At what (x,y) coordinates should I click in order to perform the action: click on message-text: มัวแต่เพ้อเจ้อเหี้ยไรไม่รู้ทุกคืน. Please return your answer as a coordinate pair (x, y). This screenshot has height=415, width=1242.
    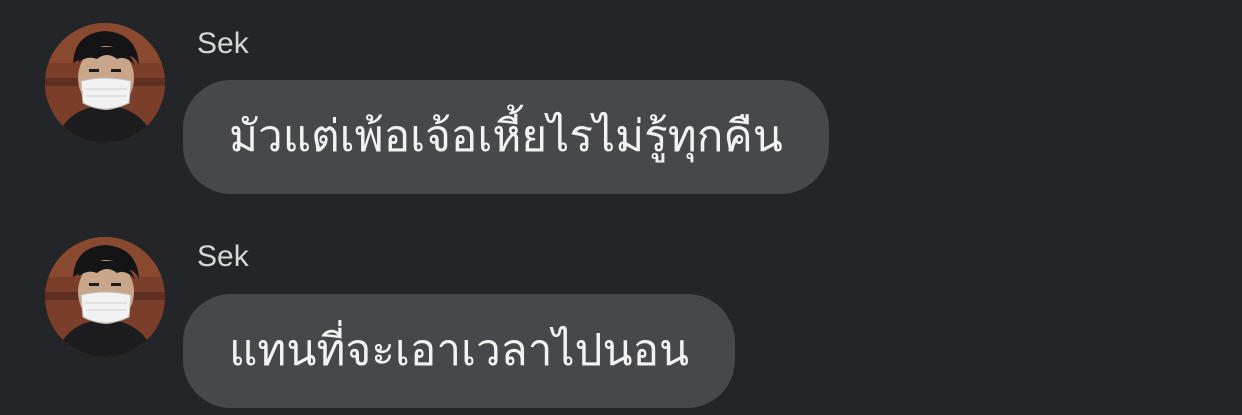
    Looking at the image, I should click on (506, 136).